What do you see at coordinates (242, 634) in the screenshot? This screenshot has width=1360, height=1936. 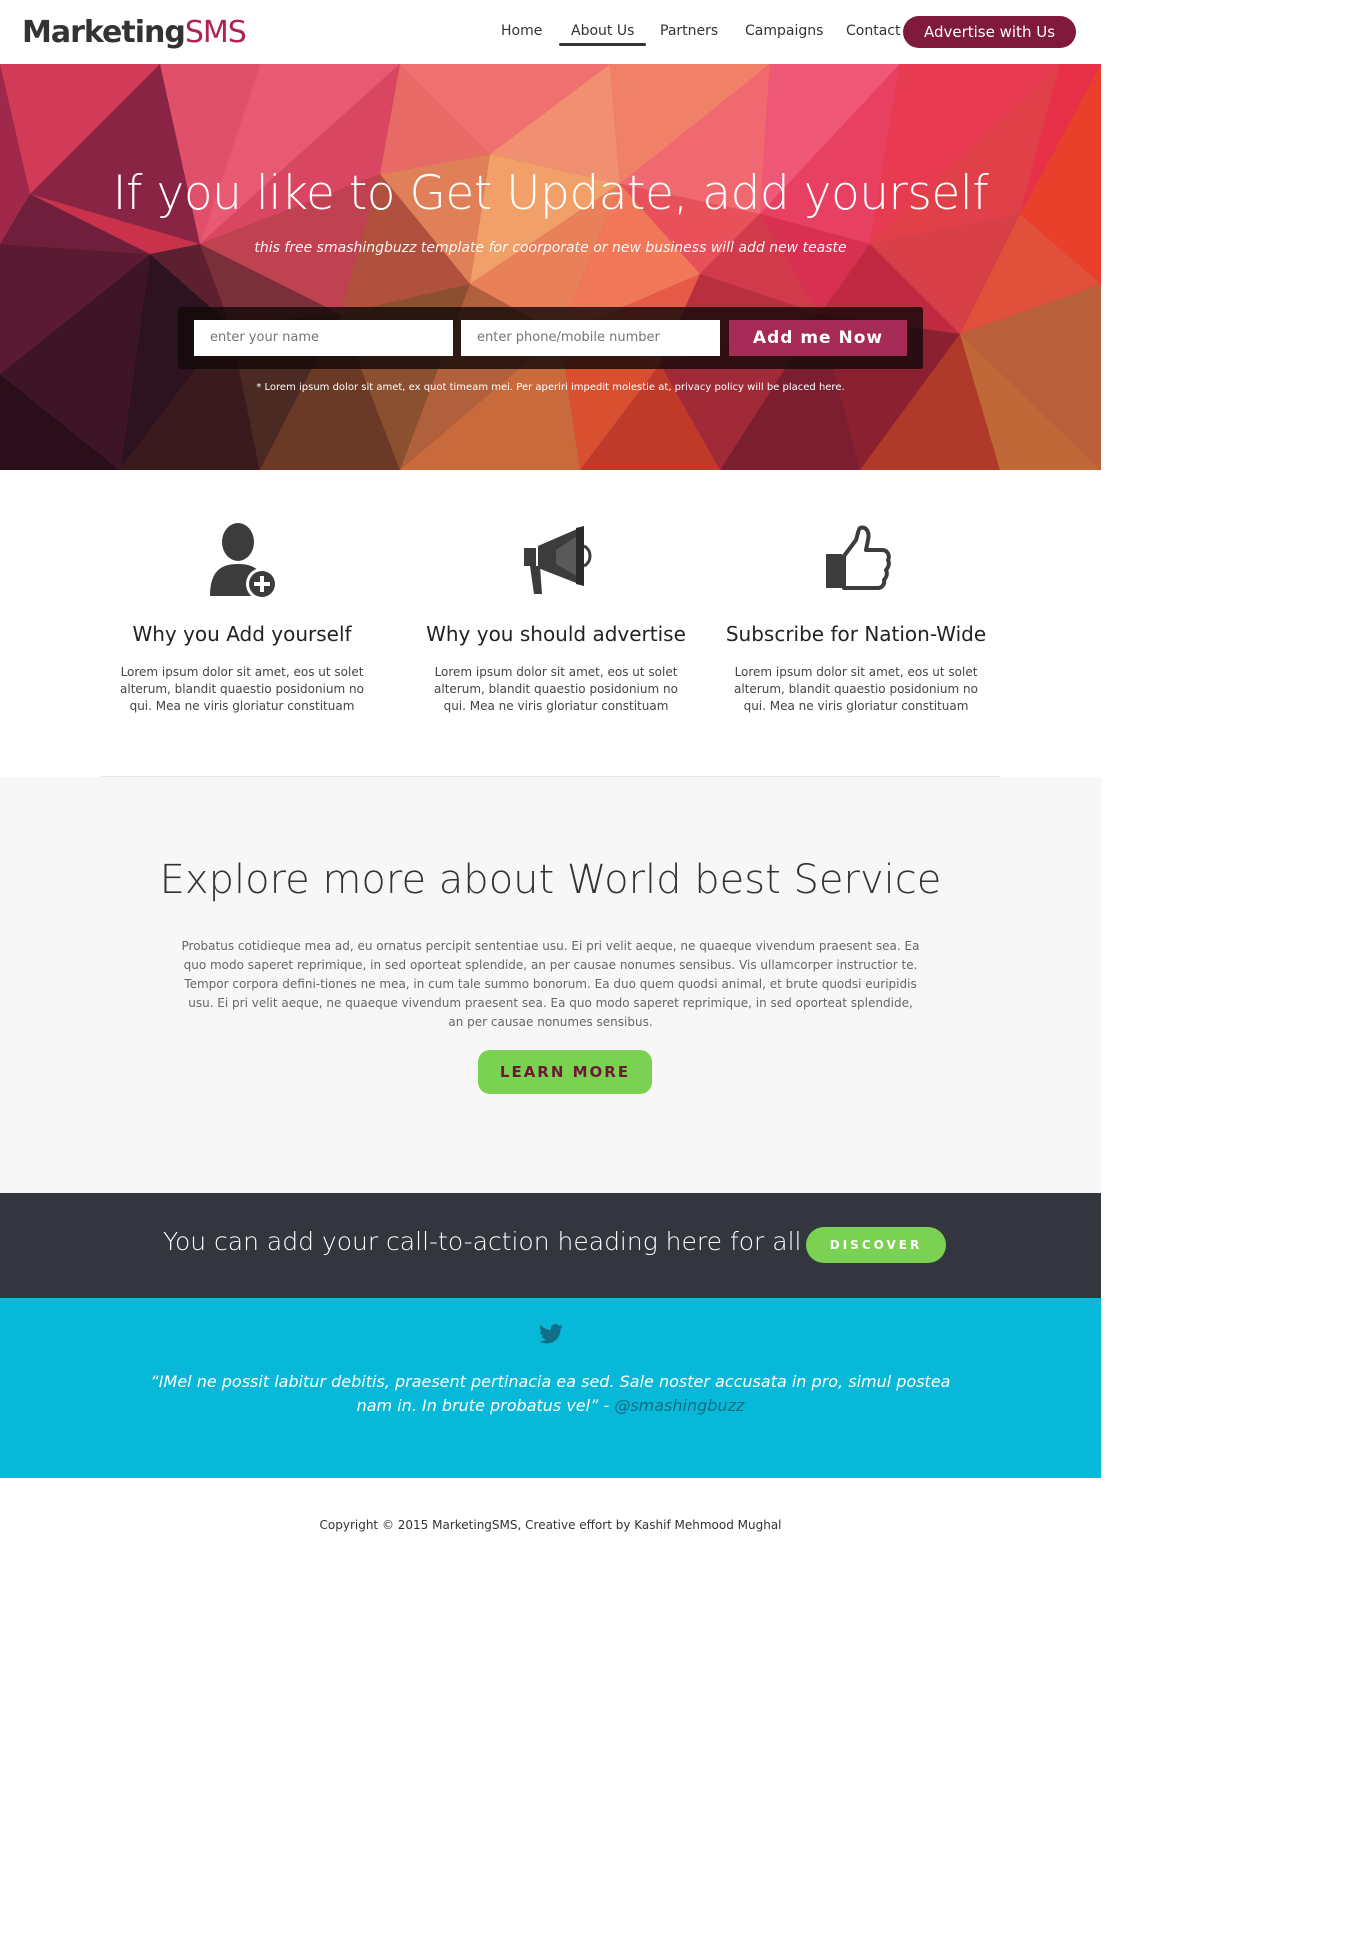 I see `feature-title: Why you Add yourself` at bounding box center [242, 634].